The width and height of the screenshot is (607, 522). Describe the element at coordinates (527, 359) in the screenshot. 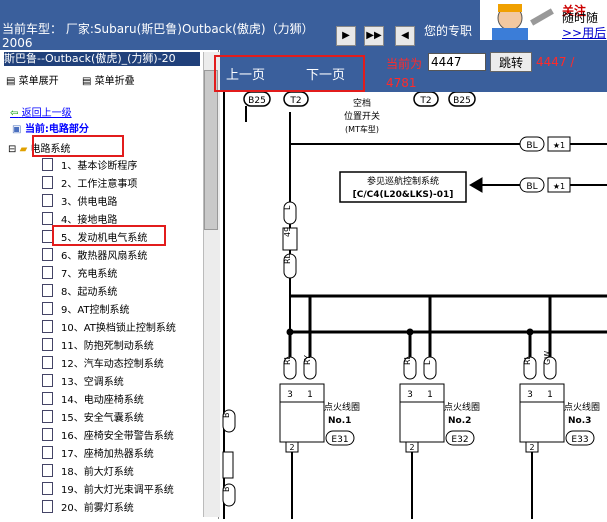

I see `label-rl-c3: RL` at that location.